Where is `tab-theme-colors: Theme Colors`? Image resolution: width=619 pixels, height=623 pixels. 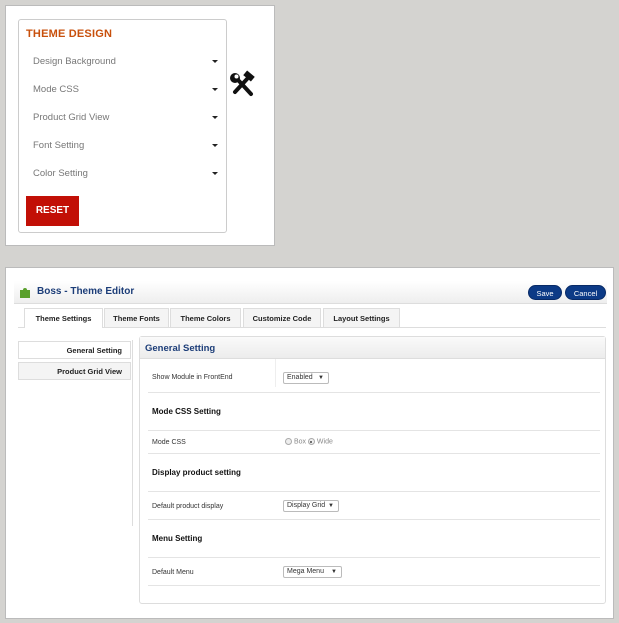 tab-theme-colors: Theme Colors is located at coordinates (205, 317).